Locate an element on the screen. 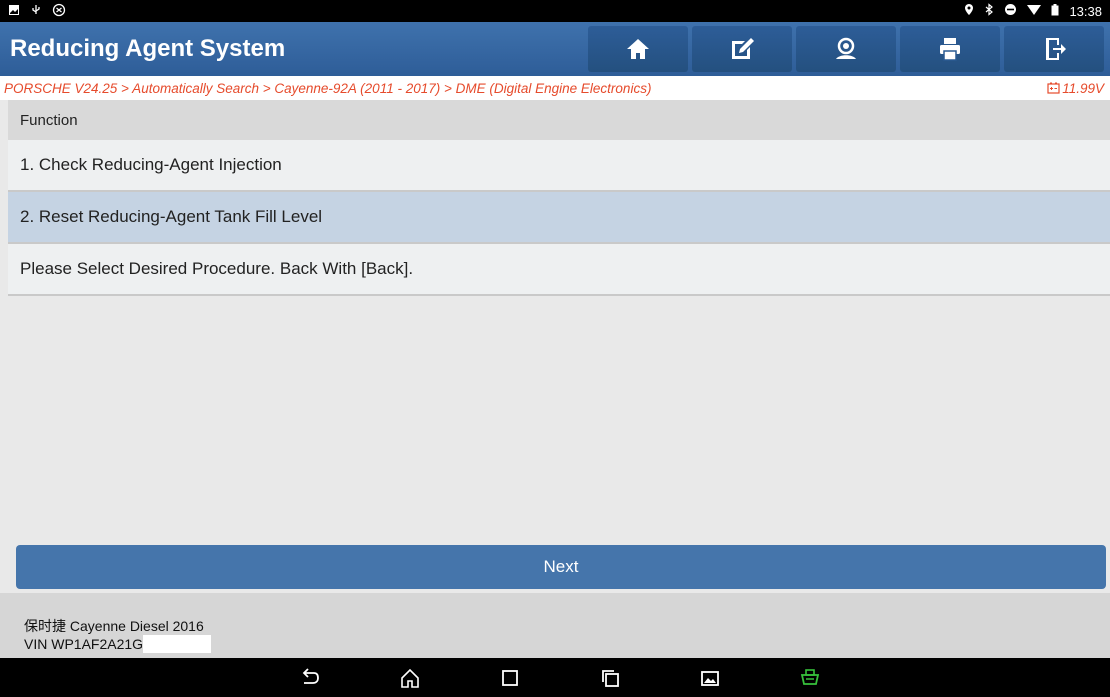 The width and height of the screenshot is (1110, 697). voltage-value: 11.99V is located at coordinates (1083, 88).